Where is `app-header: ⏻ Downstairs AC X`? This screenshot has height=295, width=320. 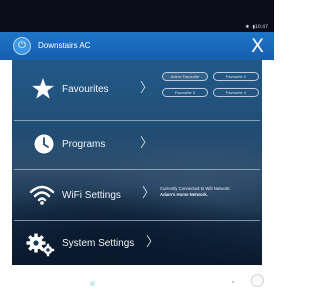 app-header: ⏻ Downstairs AC X is located at coordinates (137, 46).